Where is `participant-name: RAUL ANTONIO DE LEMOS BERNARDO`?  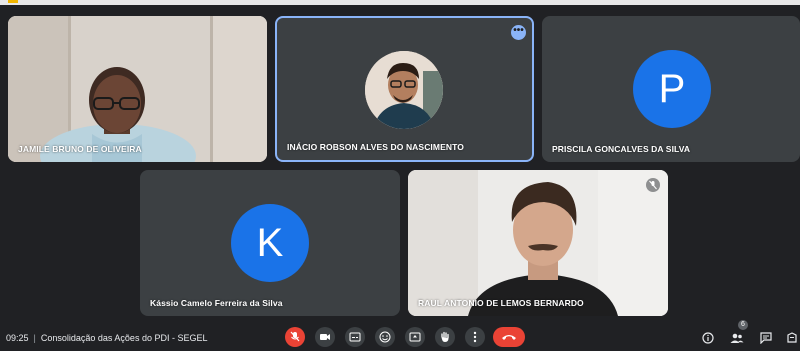 participant-name: RAUL ANTONIO DE LEMOS BERNARDO is located at coordinates (501, 303).